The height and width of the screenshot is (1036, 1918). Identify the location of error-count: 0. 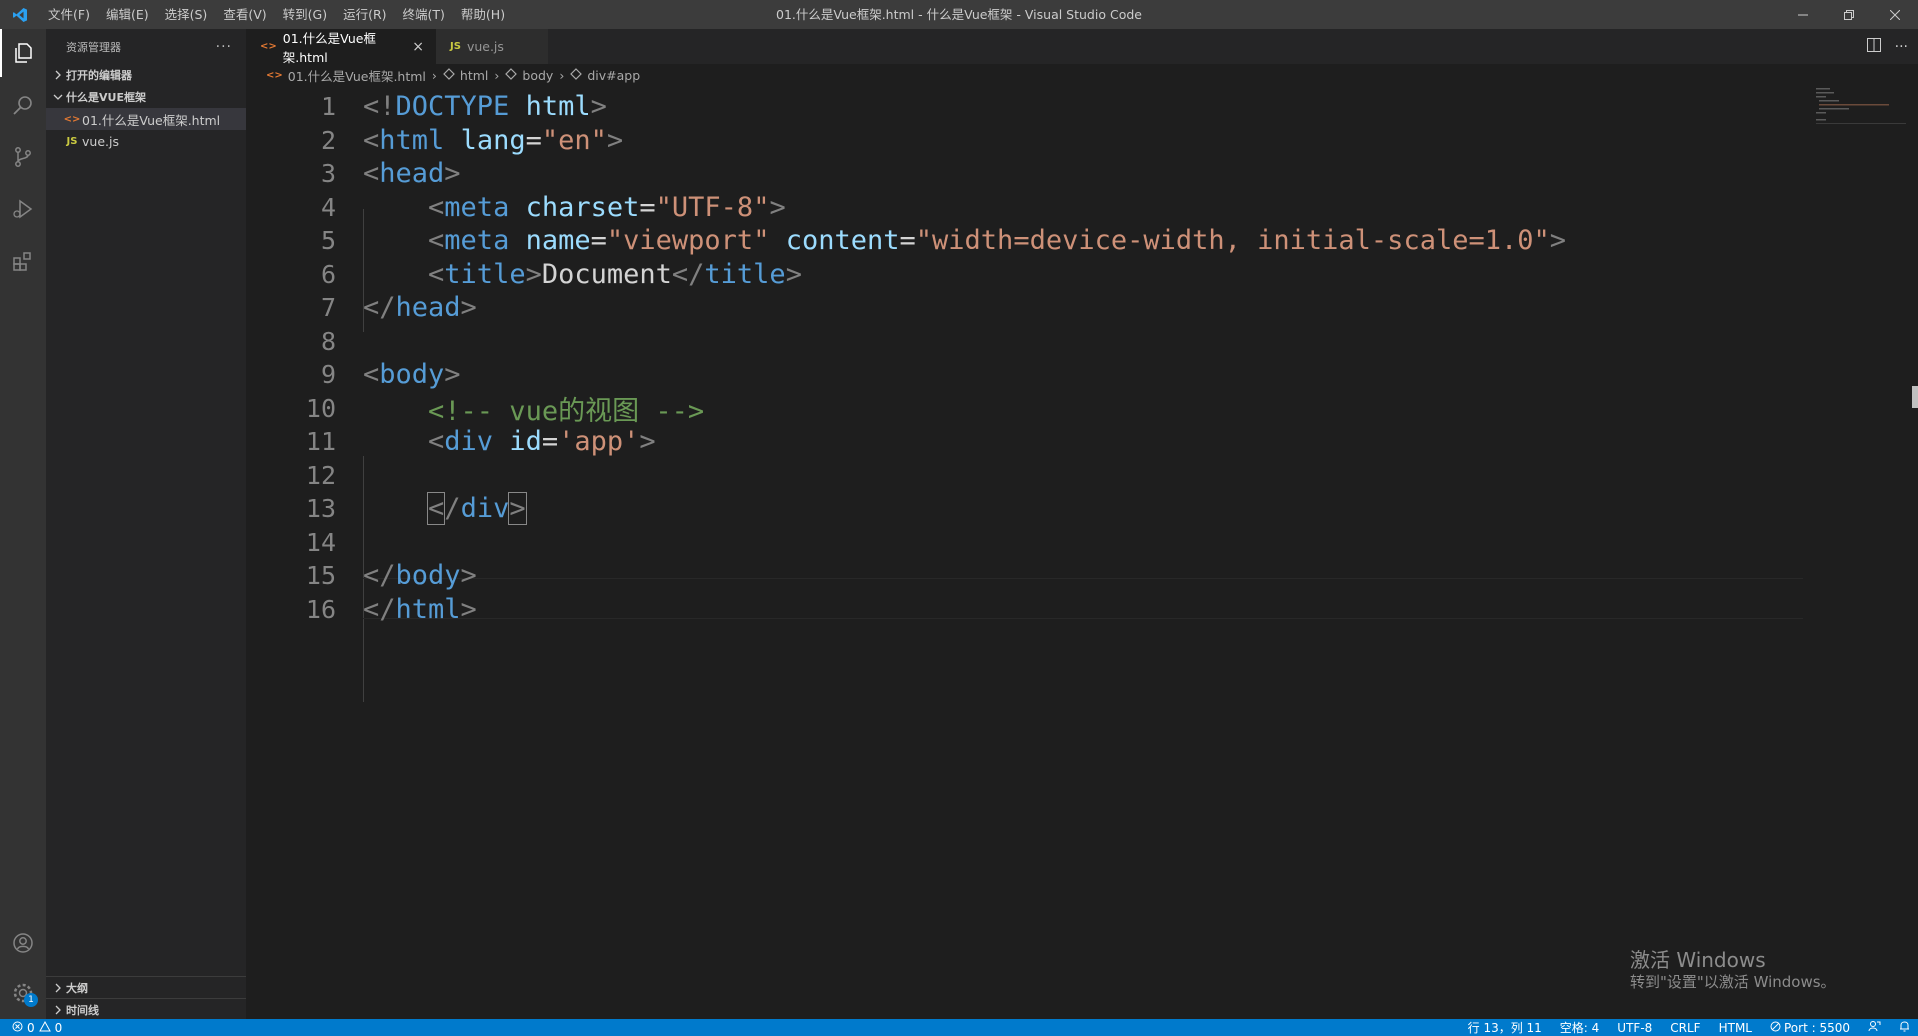
(31, 1027).